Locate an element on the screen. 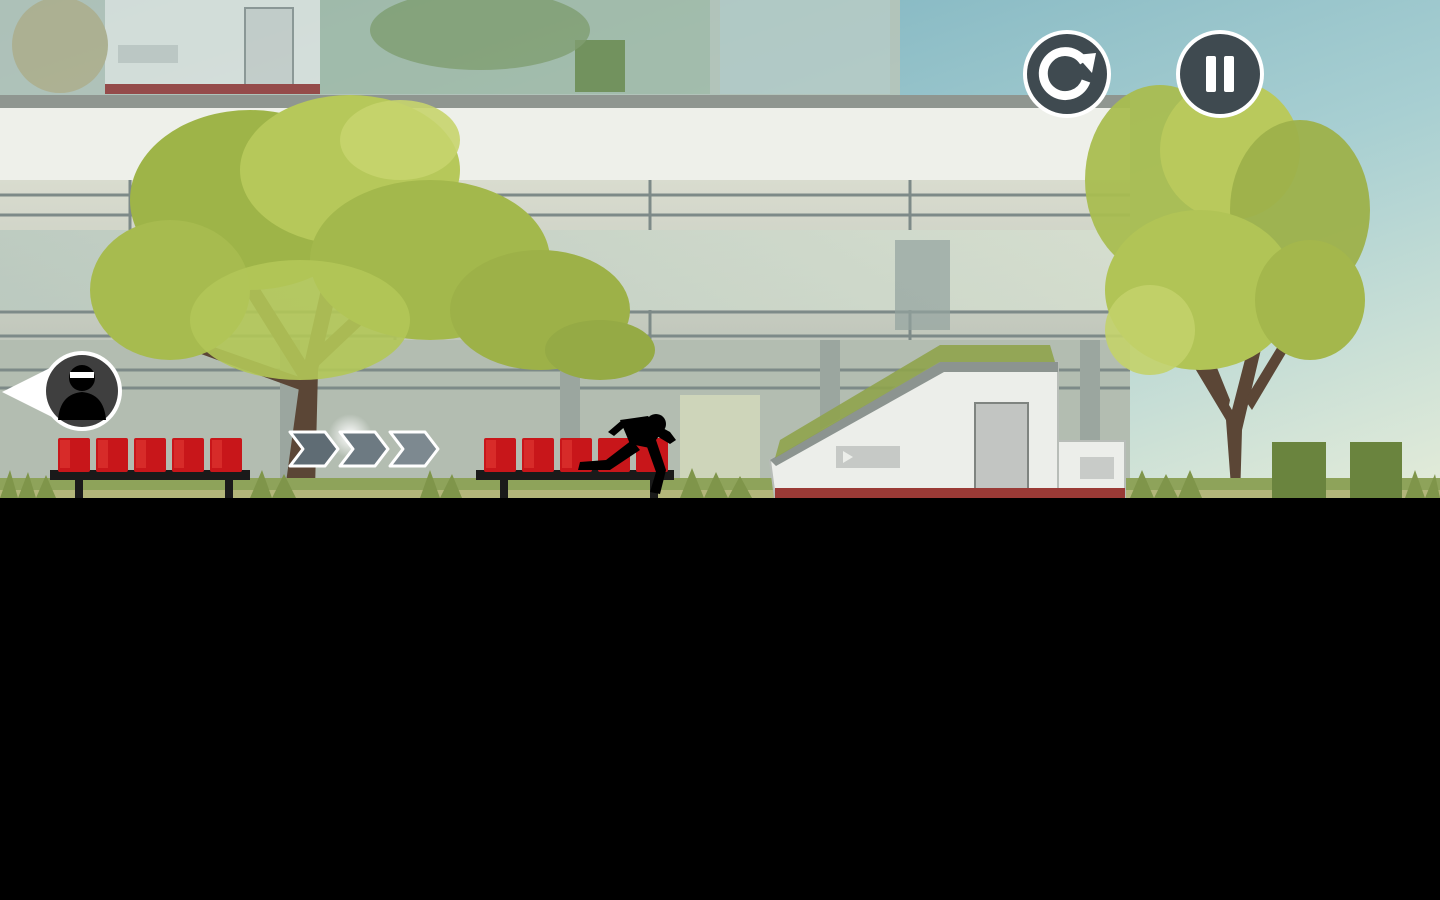 The height and width of the screenshot is (900, 1440). upper-building is located at coordinates (450, 48).